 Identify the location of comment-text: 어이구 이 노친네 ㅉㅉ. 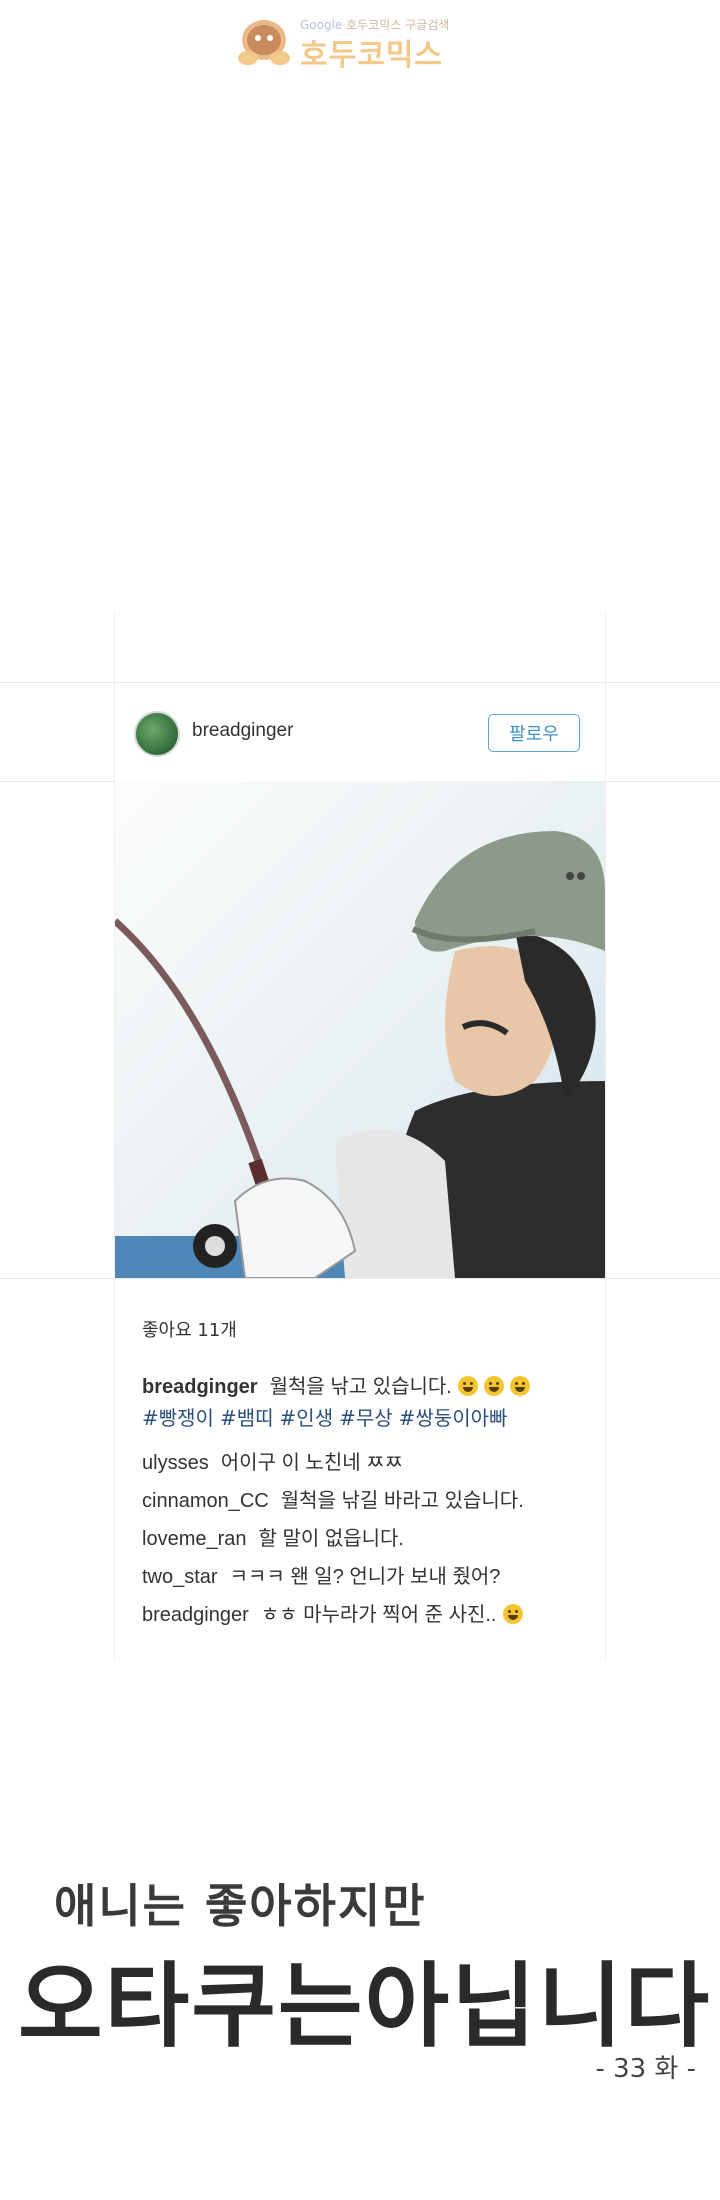
(311, 1463).